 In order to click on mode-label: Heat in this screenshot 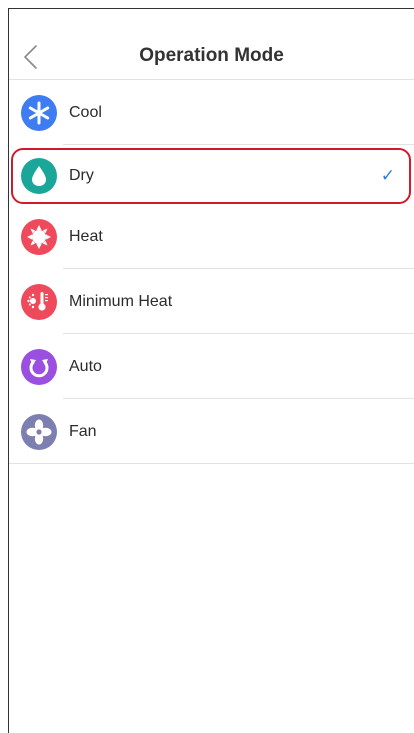, I will do `click(86, 236)`.